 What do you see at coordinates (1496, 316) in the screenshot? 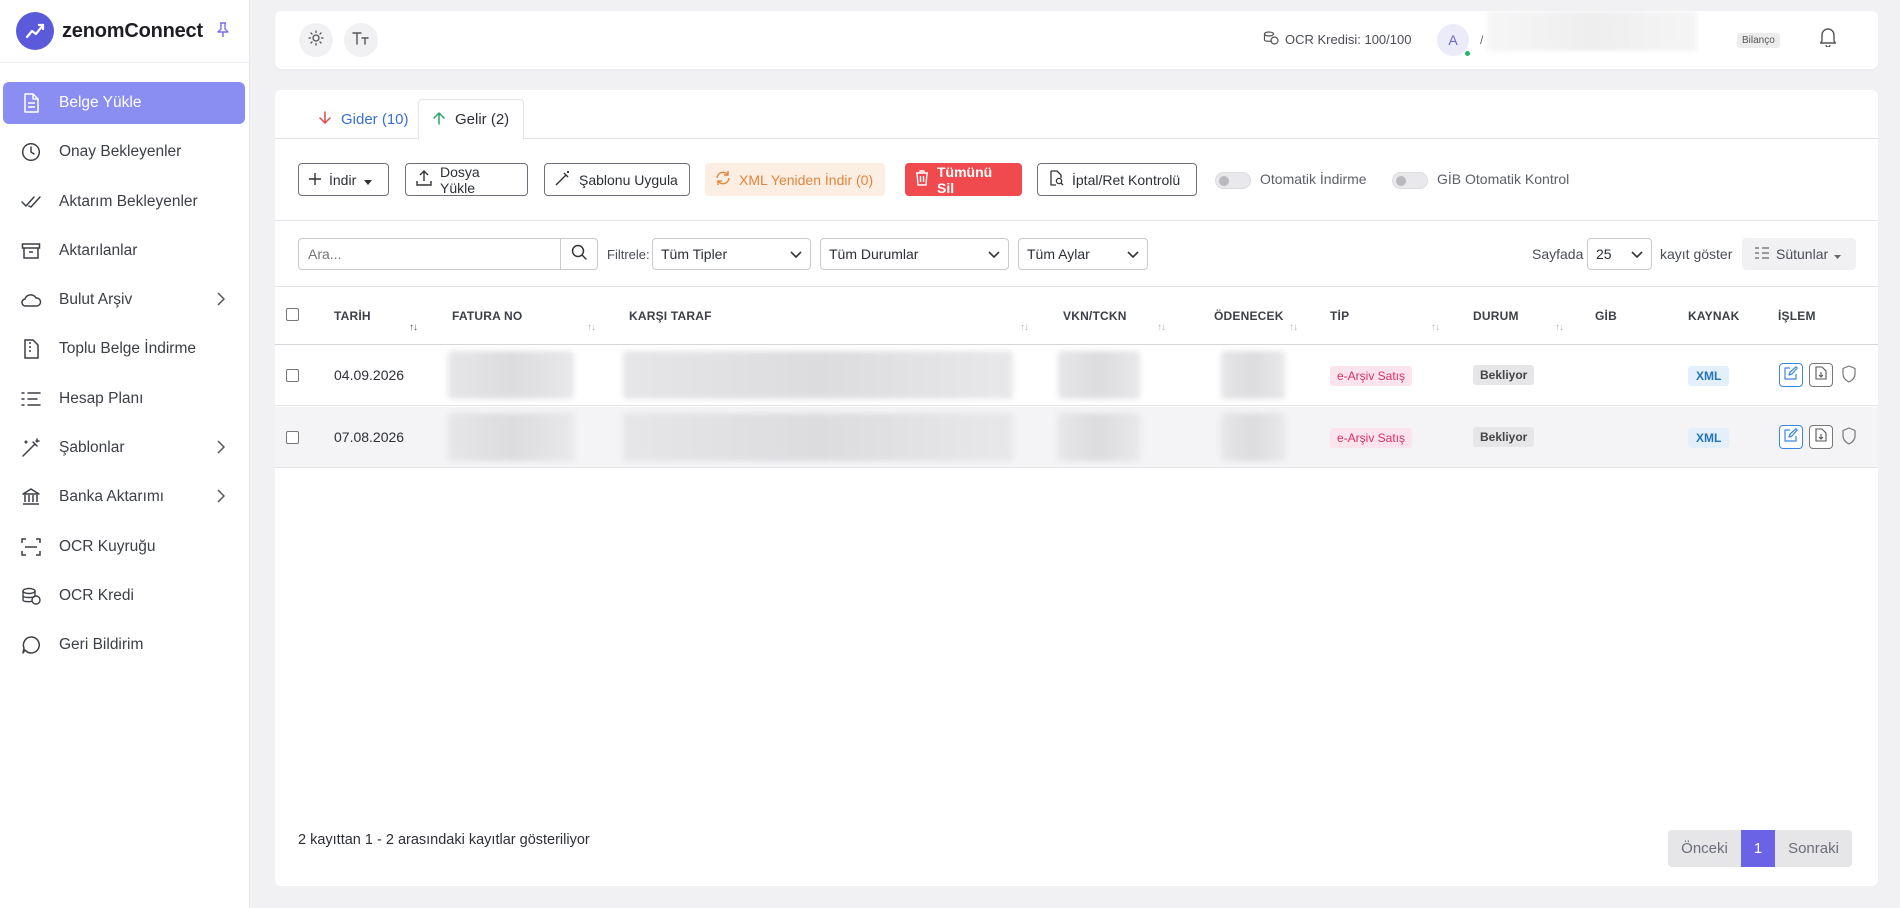
I see `column-header-durum: DURUM` at bounding box center [1496, 316].